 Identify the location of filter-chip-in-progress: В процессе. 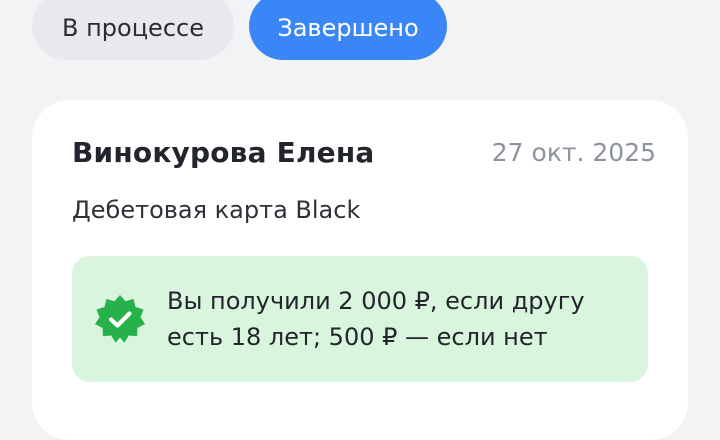
(133, 30).